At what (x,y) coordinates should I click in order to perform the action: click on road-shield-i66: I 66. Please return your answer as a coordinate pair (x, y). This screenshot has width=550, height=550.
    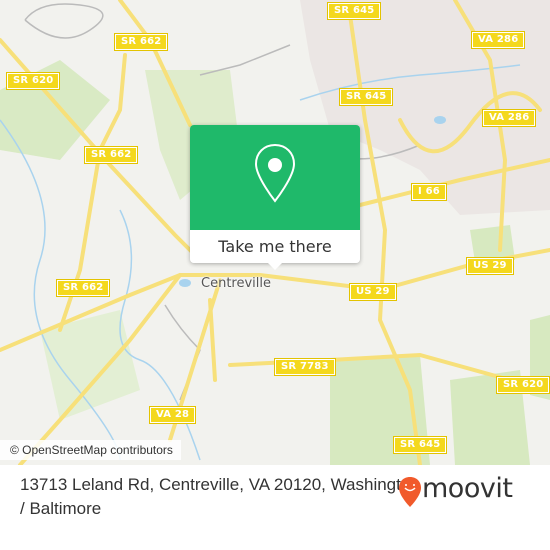
    Looking at the image, I should click on (429, 192).